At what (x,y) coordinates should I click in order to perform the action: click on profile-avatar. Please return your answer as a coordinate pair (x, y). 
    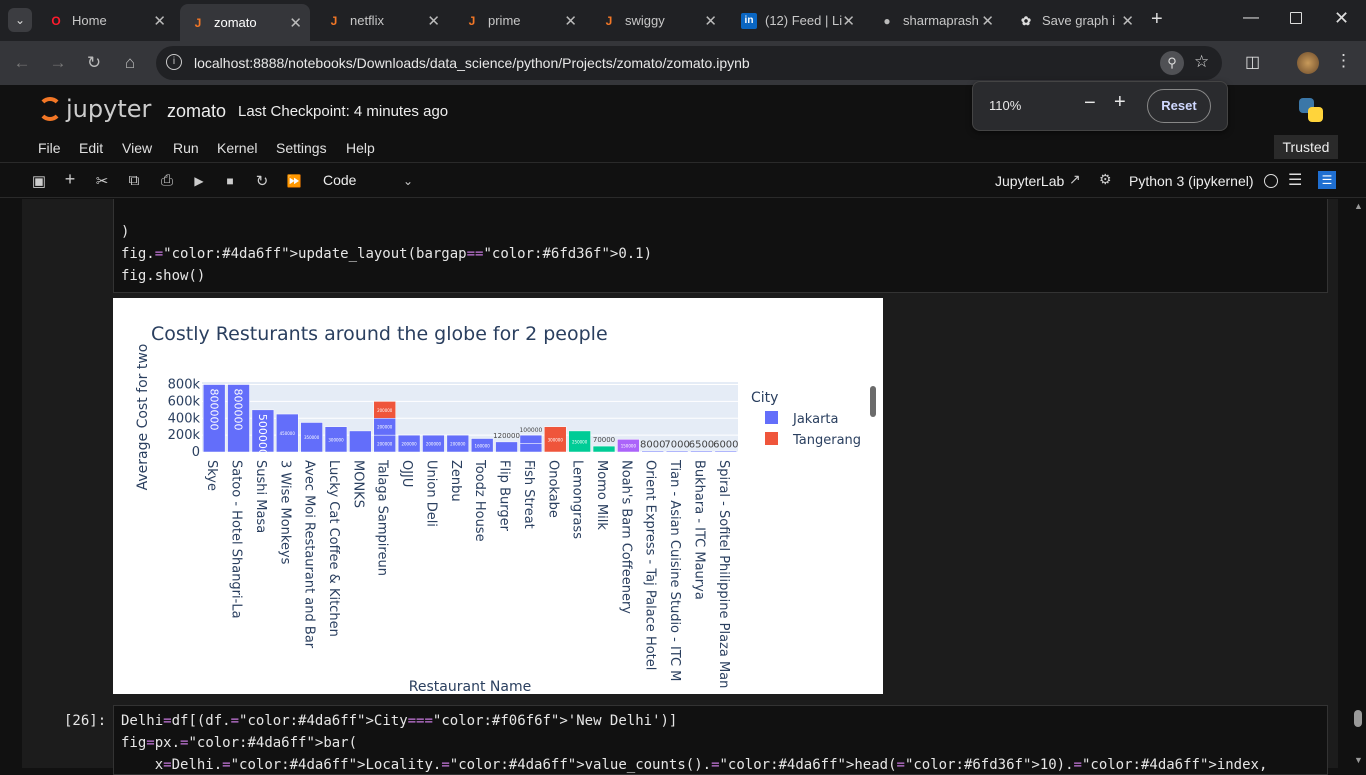
    Looking at the image, I should click on (1308, 63).